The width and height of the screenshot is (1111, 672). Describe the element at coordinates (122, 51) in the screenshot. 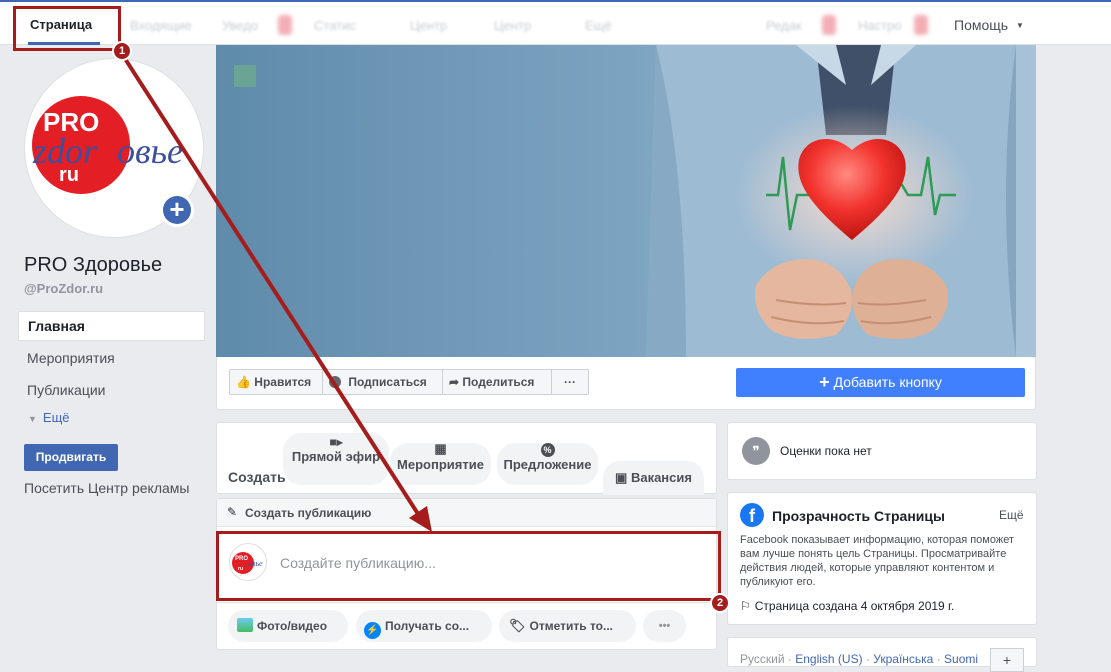

I see `annotation-badge-1: 1` at that location.